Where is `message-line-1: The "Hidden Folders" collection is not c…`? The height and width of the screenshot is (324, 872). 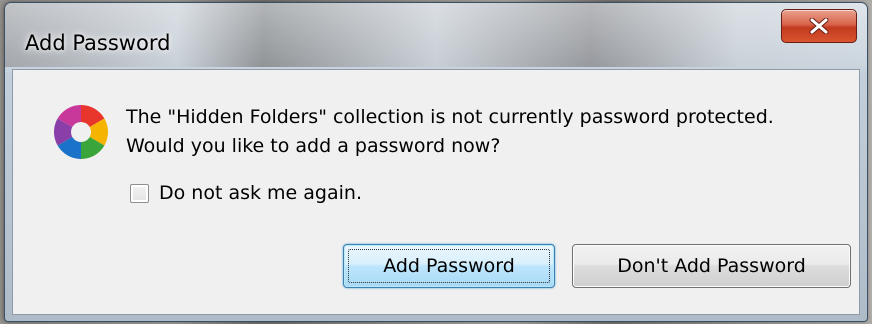 message-line-1: The "Hidden Folders" collection is not c… is located at coordinates (450, 117).